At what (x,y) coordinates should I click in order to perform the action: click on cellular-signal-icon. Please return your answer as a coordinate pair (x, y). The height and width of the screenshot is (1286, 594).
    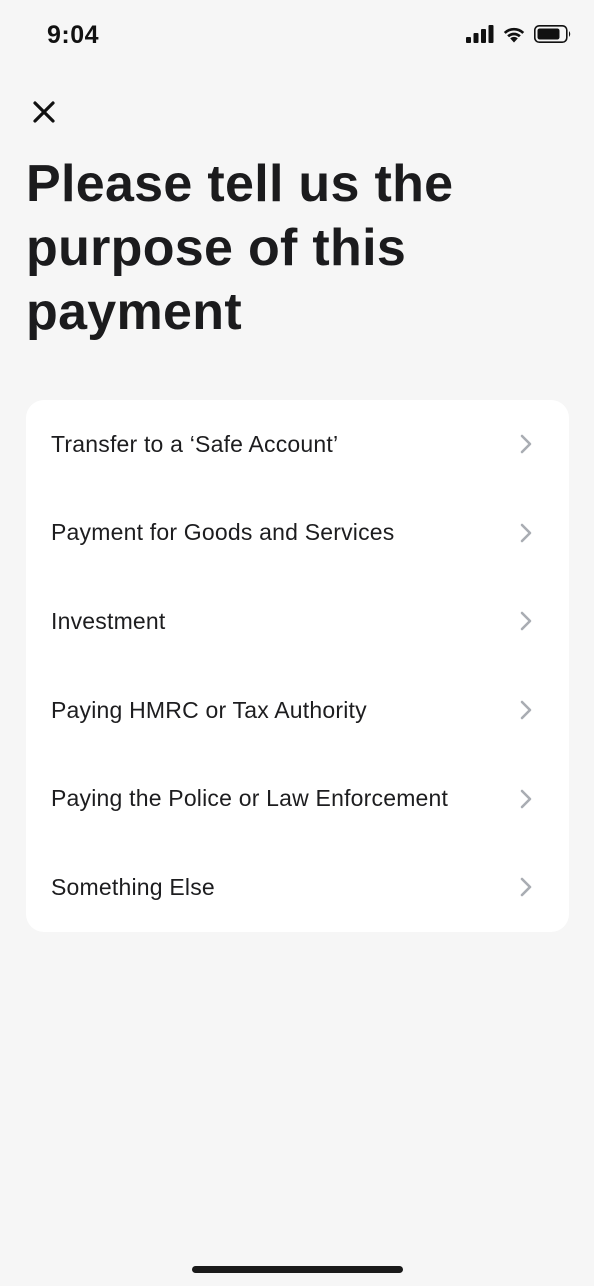
    Looking at the image, I should click on (480, 34).